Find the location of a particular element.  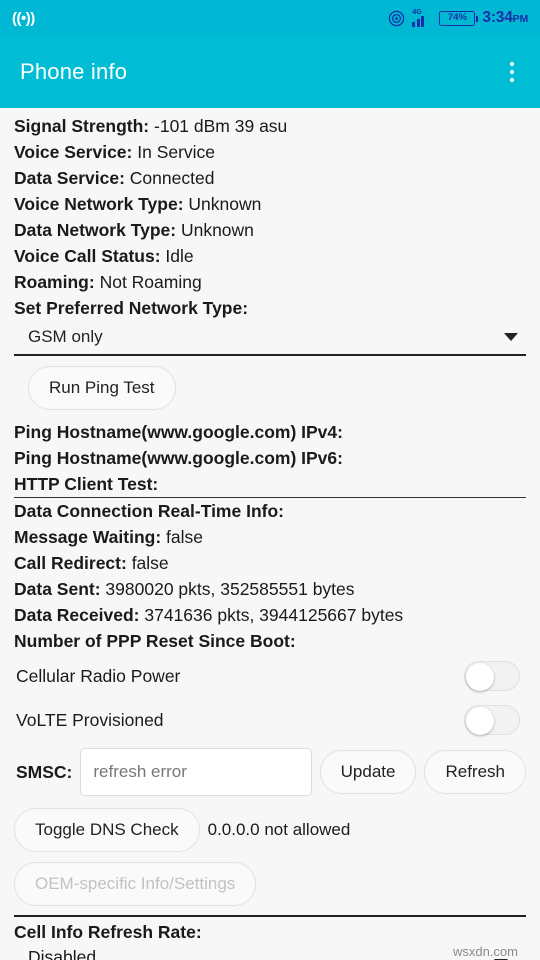

battery-icon: 74% is located at coordinates (459, 18).